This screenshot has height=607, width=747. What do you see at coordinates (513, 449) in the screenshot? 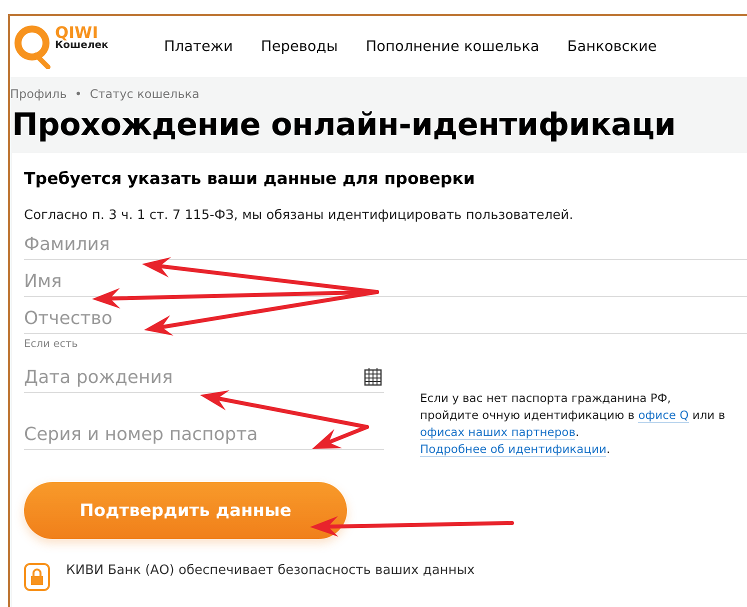
I see `info-link: Подробнее об идентификации` at bounding box center [513, 449].